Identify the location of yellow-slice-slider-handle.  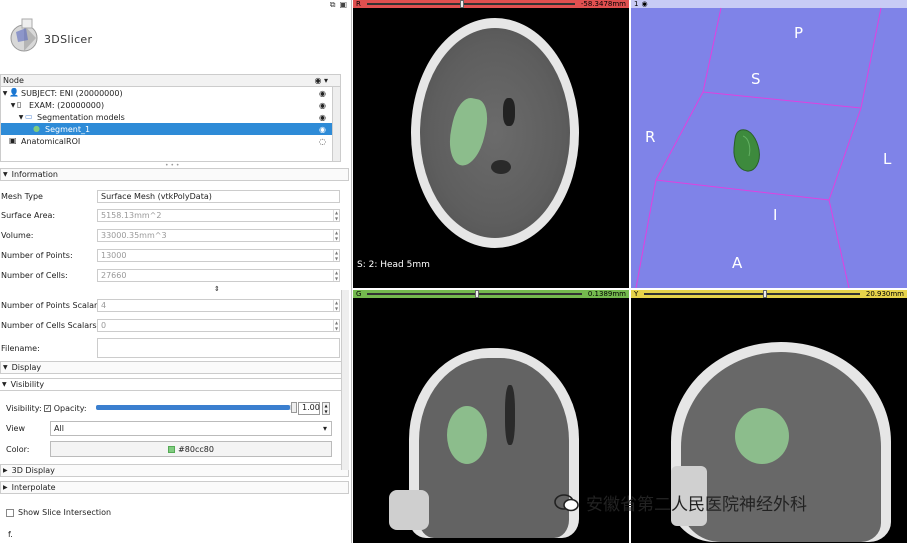
(765, 294).